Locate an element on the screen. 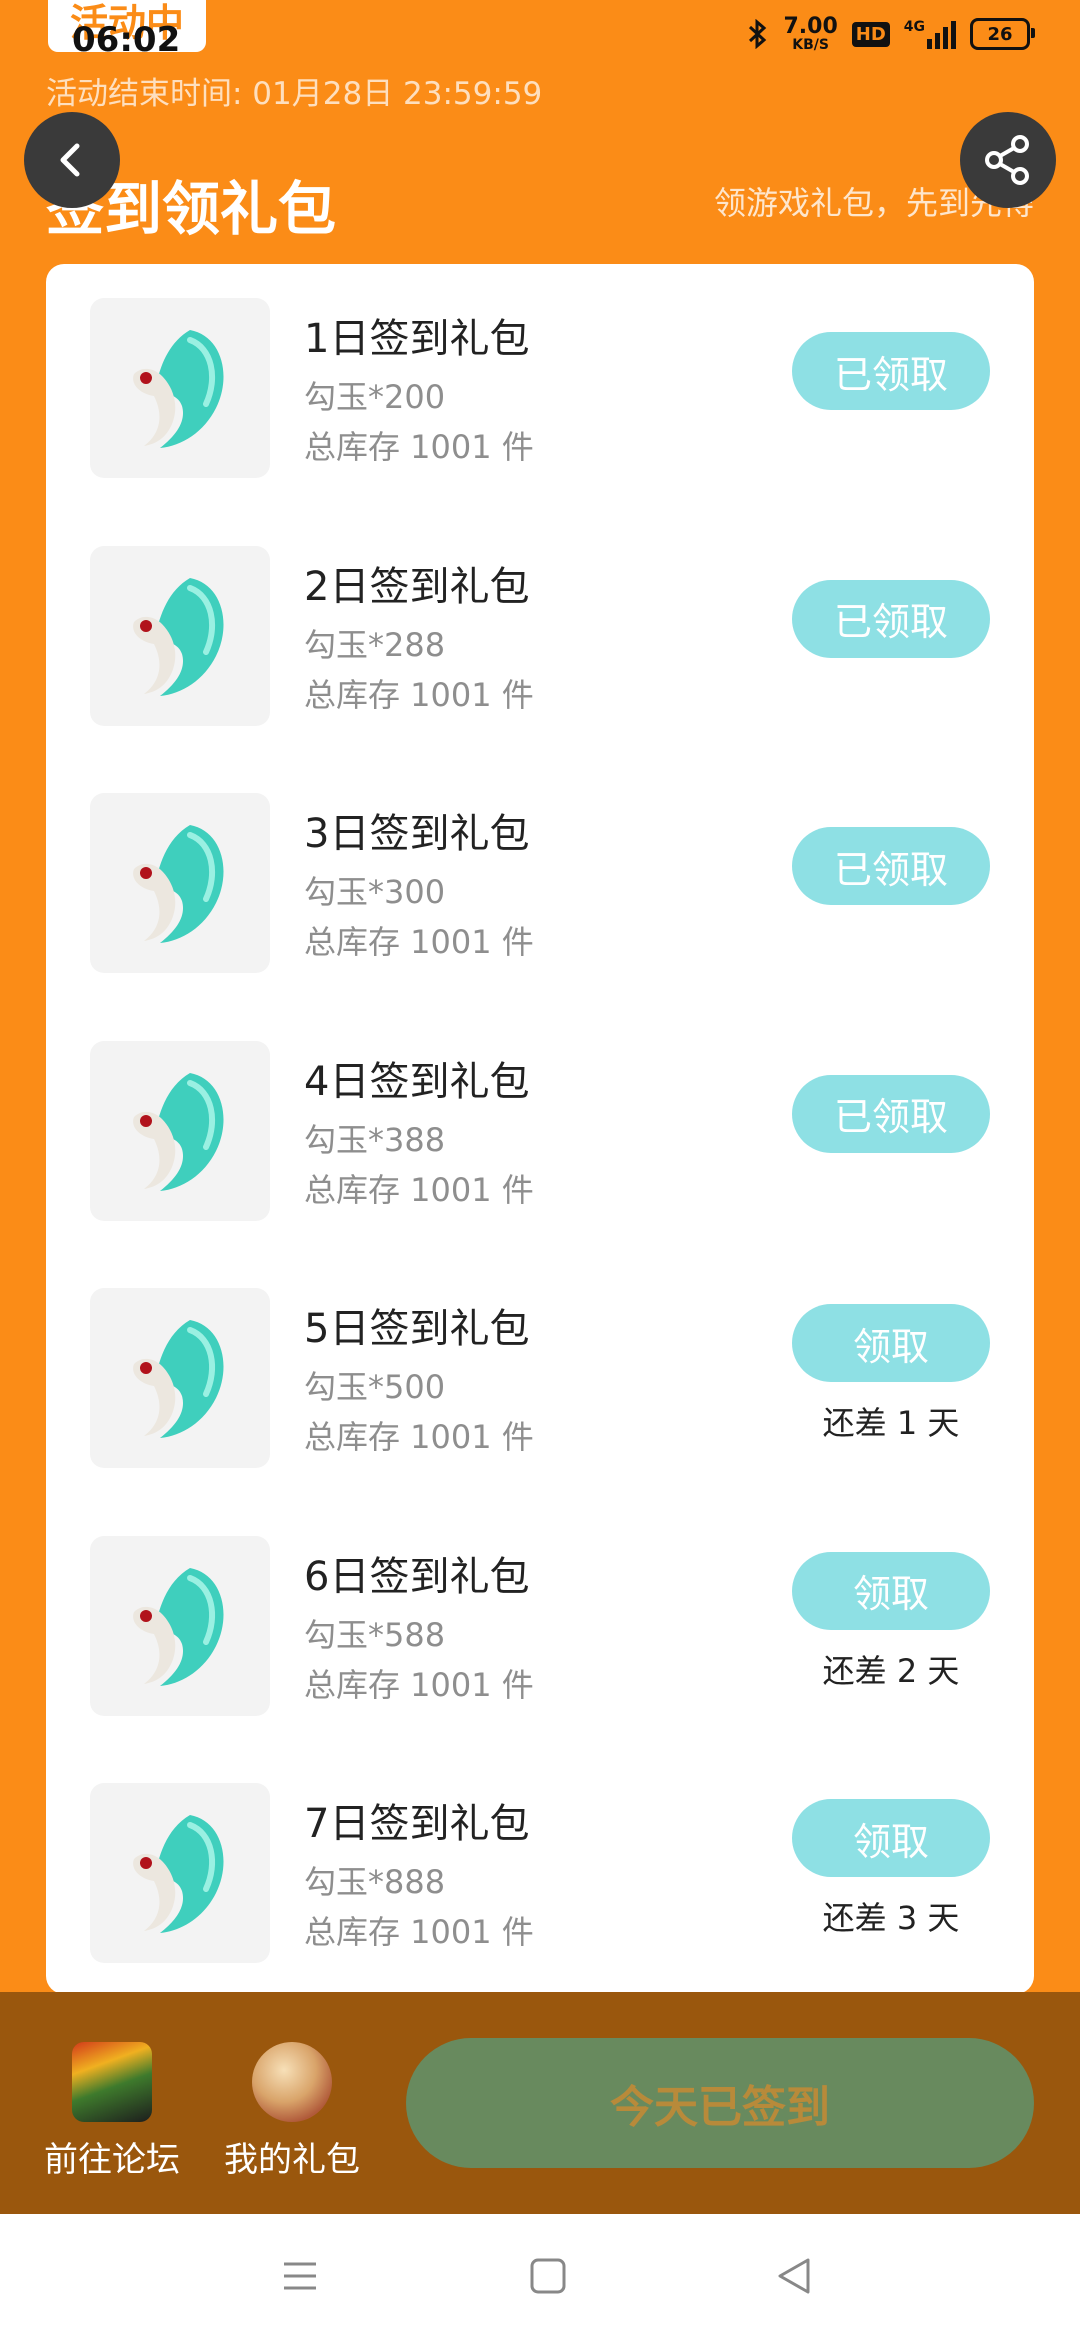  gift-row: 4日签到礼包勾玉*388 总库存 1001 件 已领取 is located at coordinates (540, 1130).